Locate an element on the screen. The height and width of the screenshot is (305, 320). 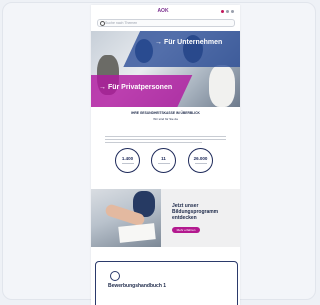
search-input: Suche nach Themen is located at coordinates (166, 23).